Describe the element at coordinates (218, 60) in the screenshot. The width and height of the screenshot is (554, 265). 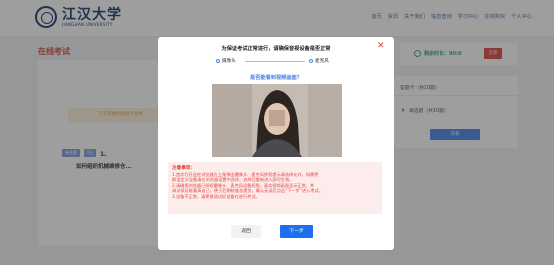
I see `camera-icon` at that location.